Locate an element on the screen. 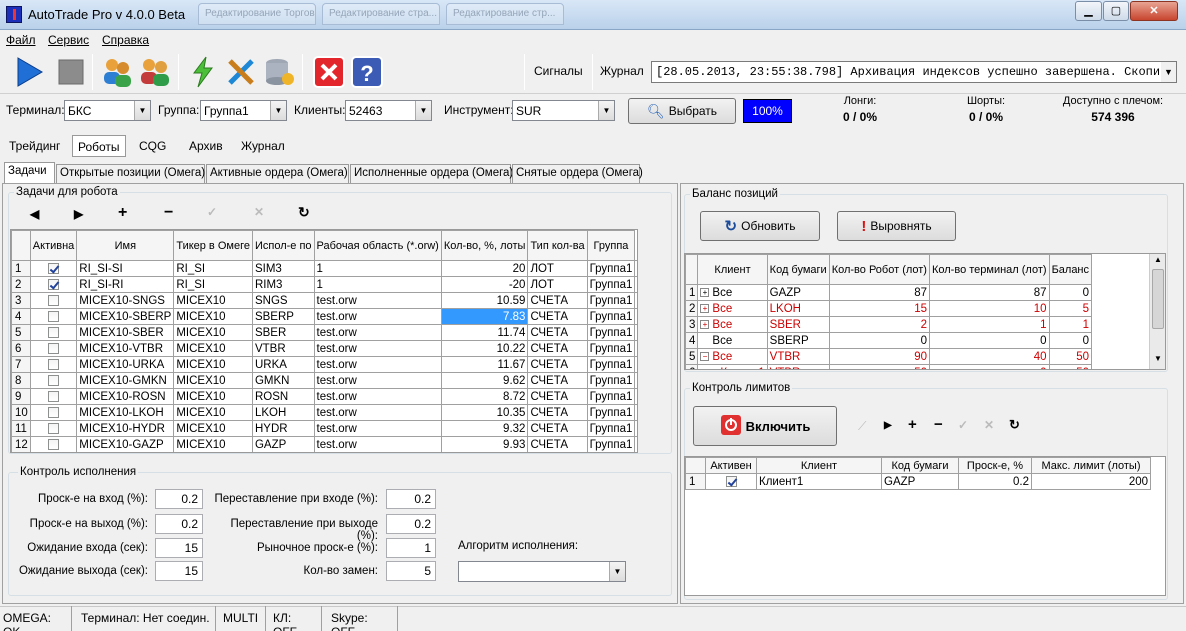 The width and height of the screenshot is (1186, 631). col-robot-qty: Кол-во Робот (лот) is located at coordinates (879, 269).